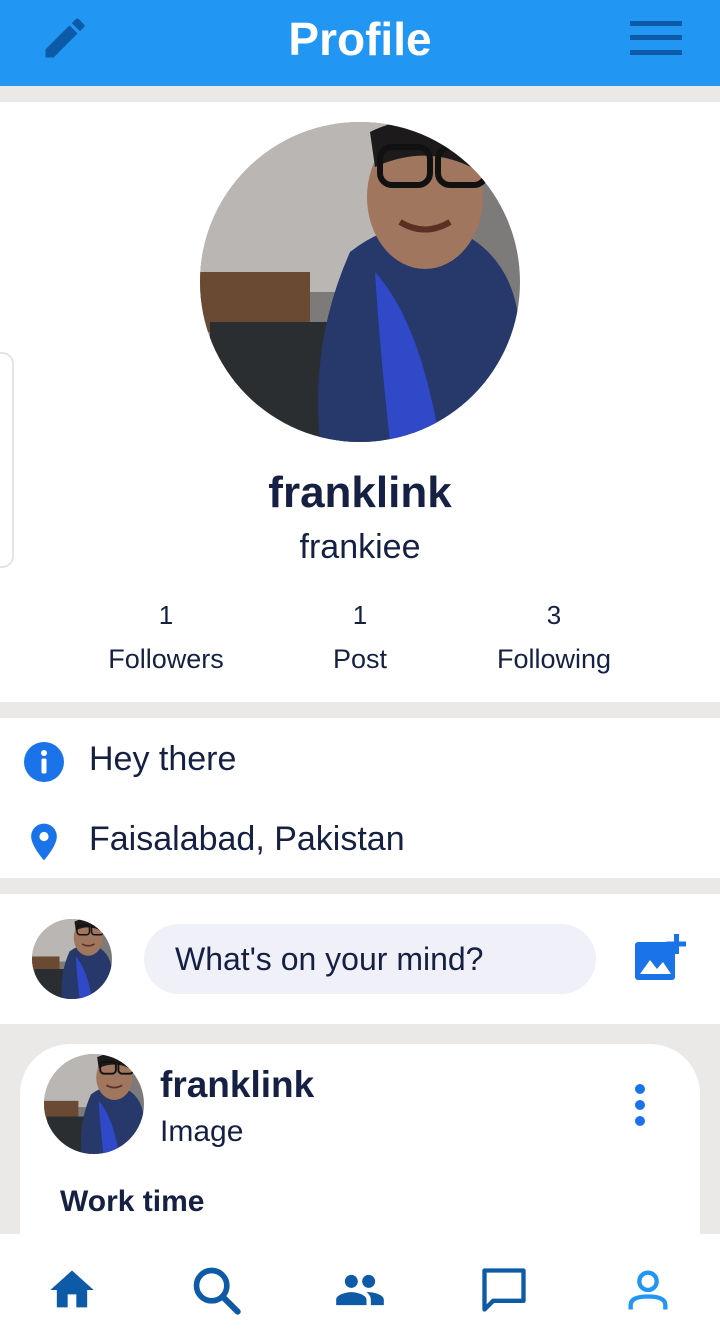 Image resolution: width=720 pixels, height=1342 pixels. Describe the element at coordinates (163, 759) in the screenshot. I see `bio-text: Hey there` at that location.